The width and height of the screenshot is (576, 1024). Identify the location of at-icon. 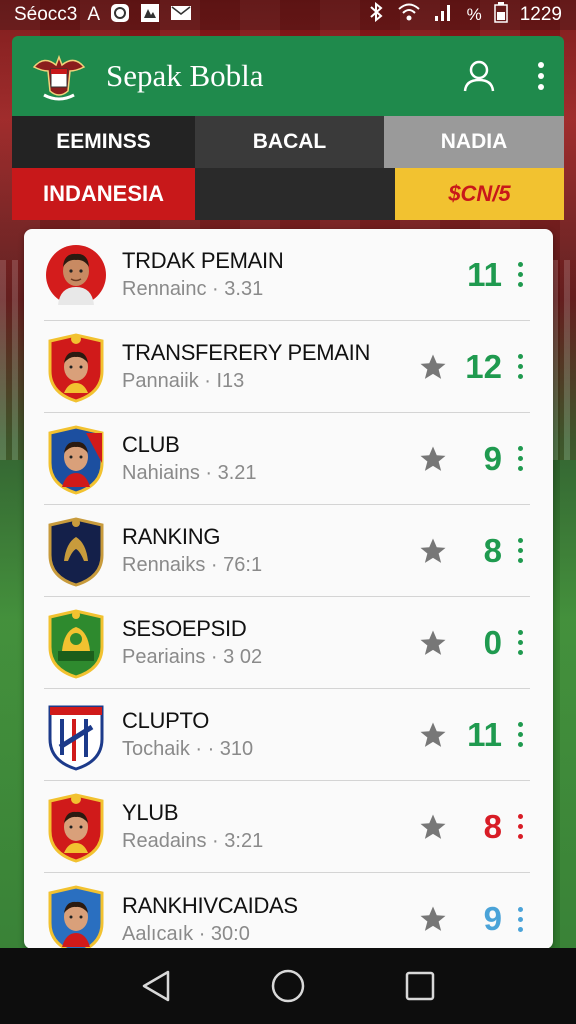
(120, 15).